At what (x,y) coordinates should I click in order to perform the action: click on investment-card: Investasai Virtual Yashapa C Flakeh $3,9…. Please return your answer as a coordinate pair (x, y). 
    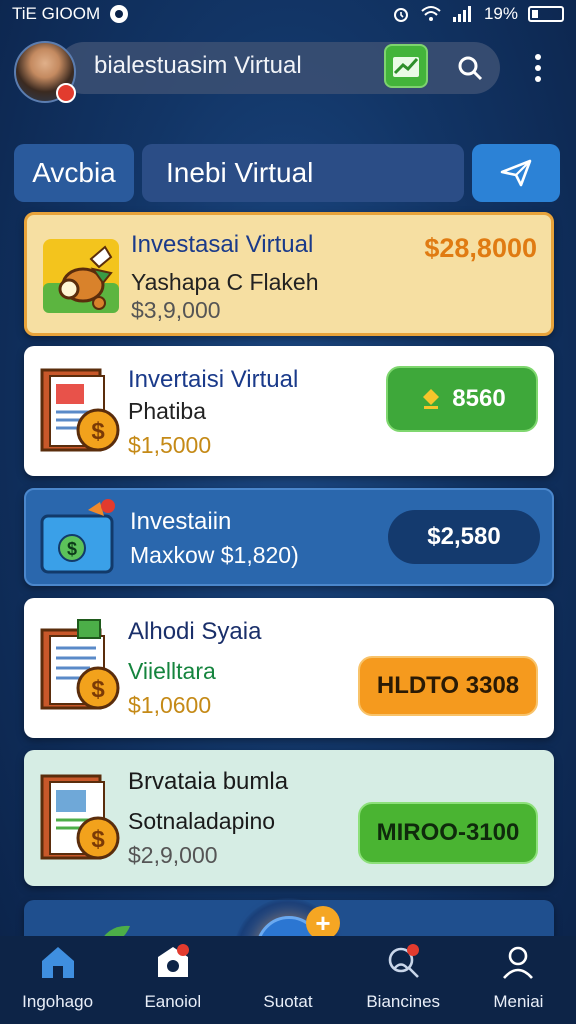
    Looking at the image, I should click on (289, 274).